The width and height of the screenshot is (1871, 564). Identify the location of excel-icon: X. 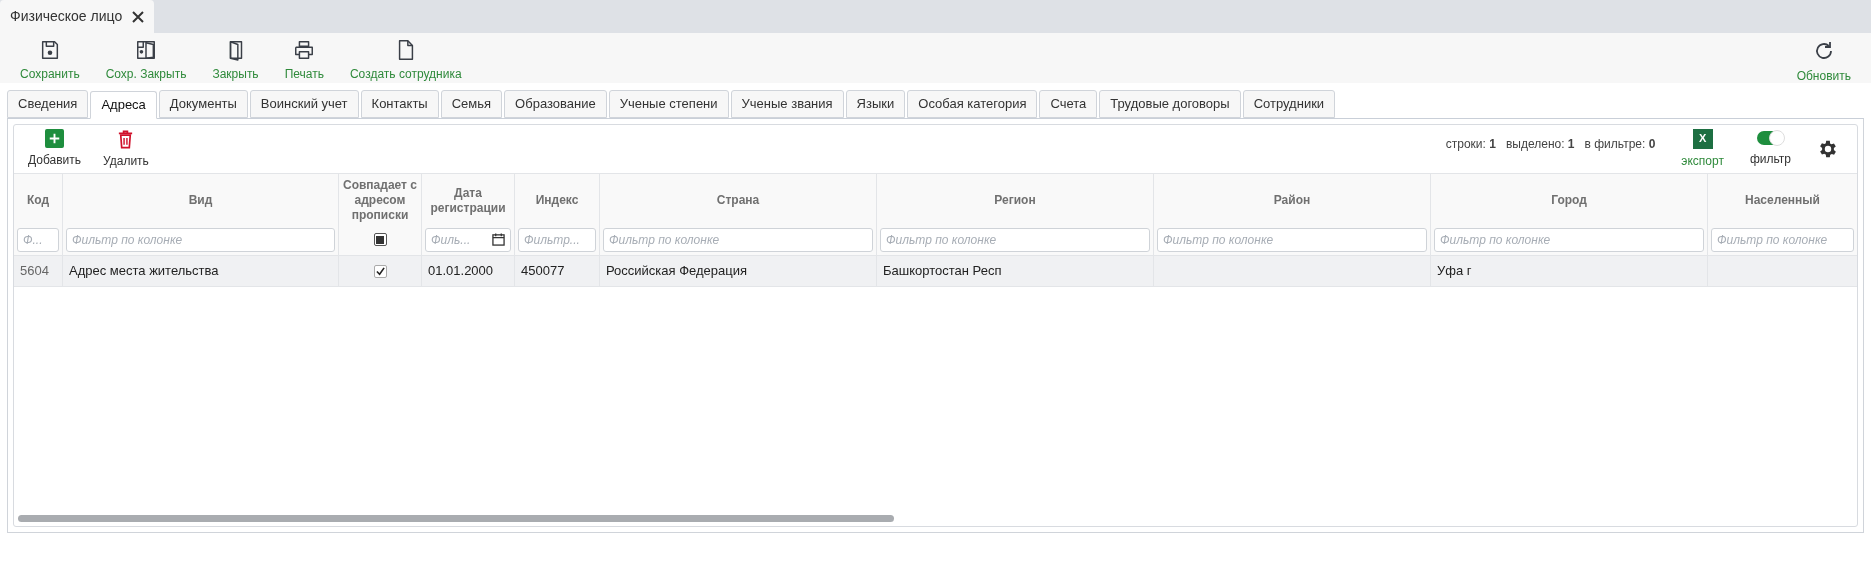
(1702, 138).